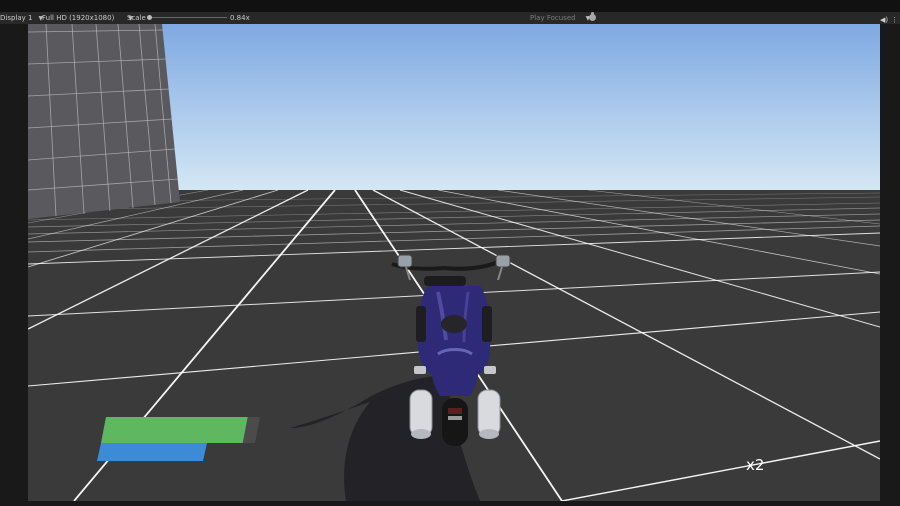  I want to click on play-mode-dropdown: Play Focused ▼, so click(560, 18).